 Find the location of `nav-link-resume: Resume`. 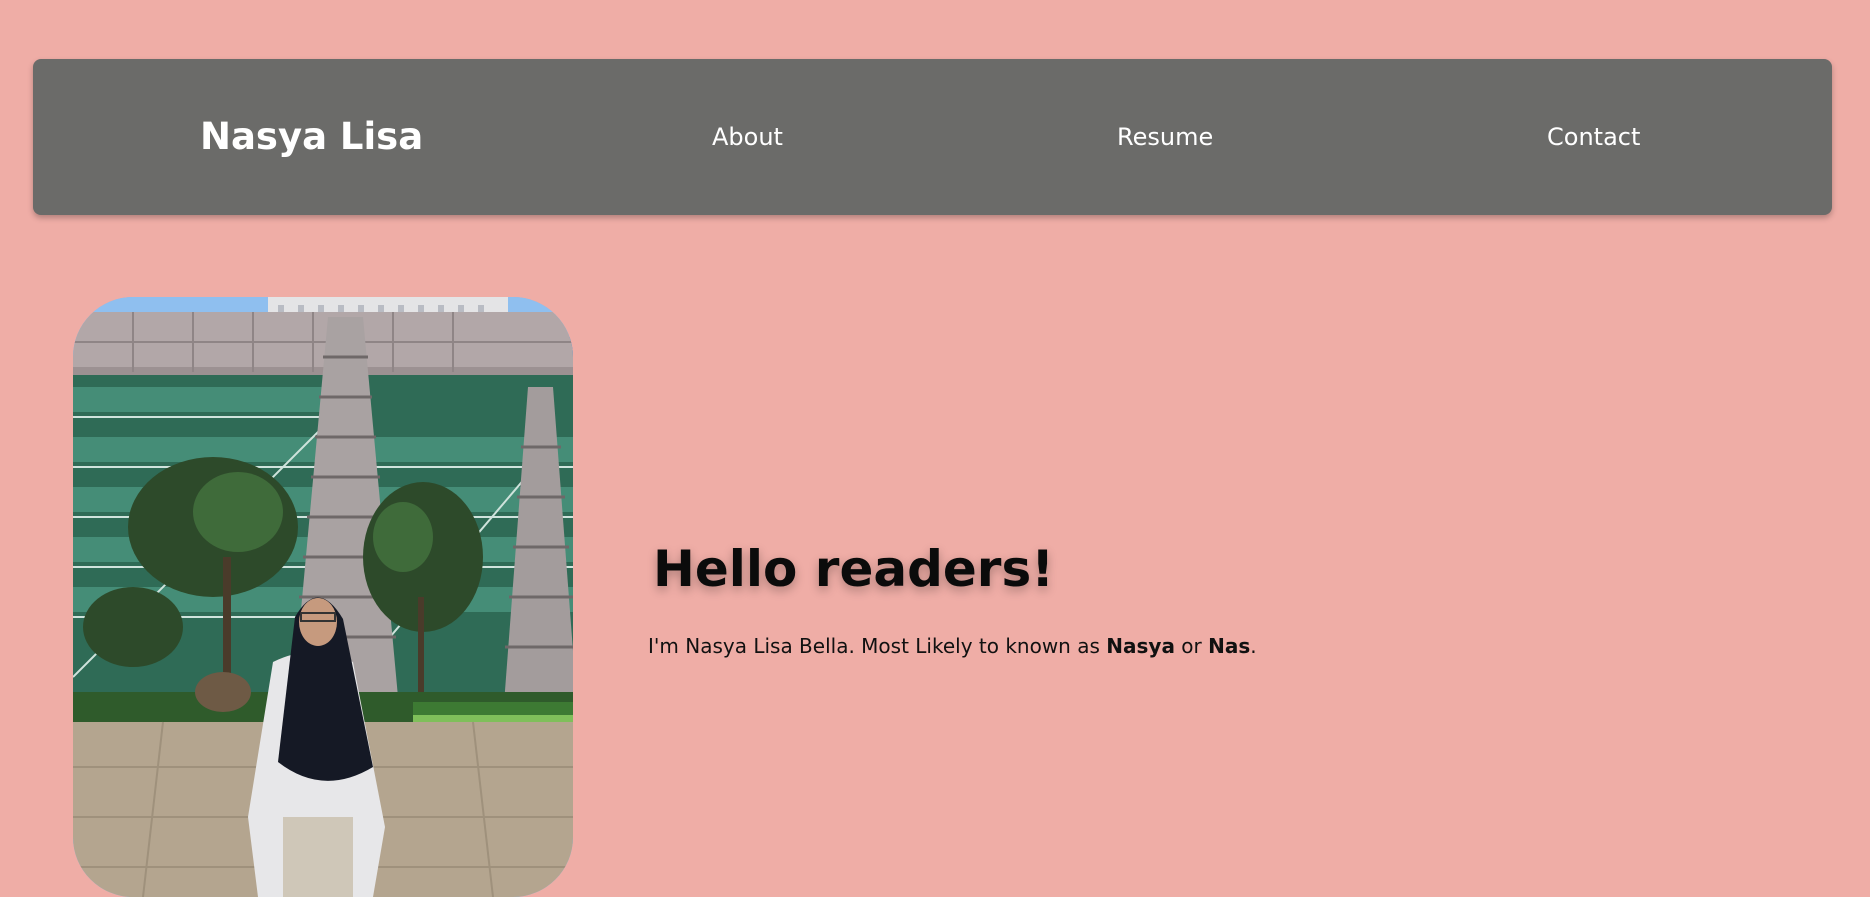

nav-link-resume: Resume is located at coordinates (1165, 137).